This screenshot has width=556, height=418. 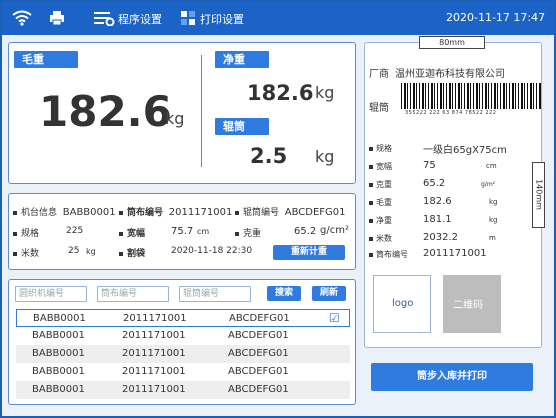 I want to click on qr-code-placeholder: 二维码, so click(x=472, y=304).